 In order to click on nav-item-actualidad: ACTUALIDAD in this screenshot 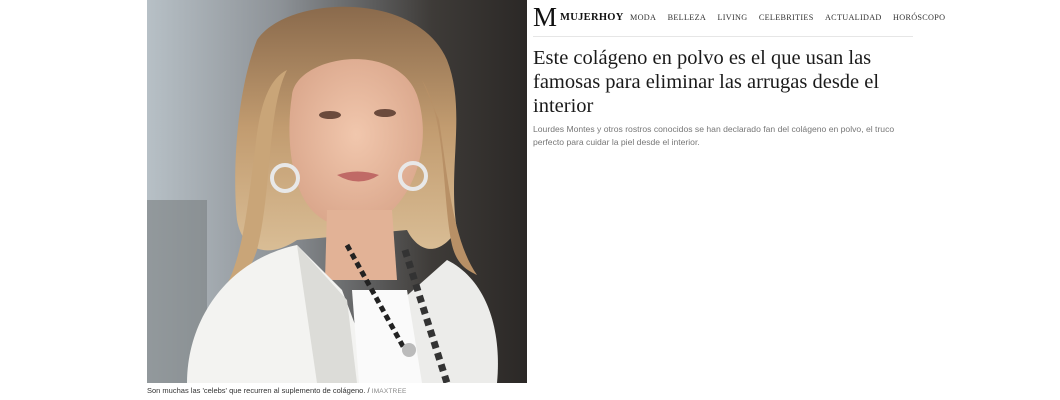, I will do `click(853, 17)`.